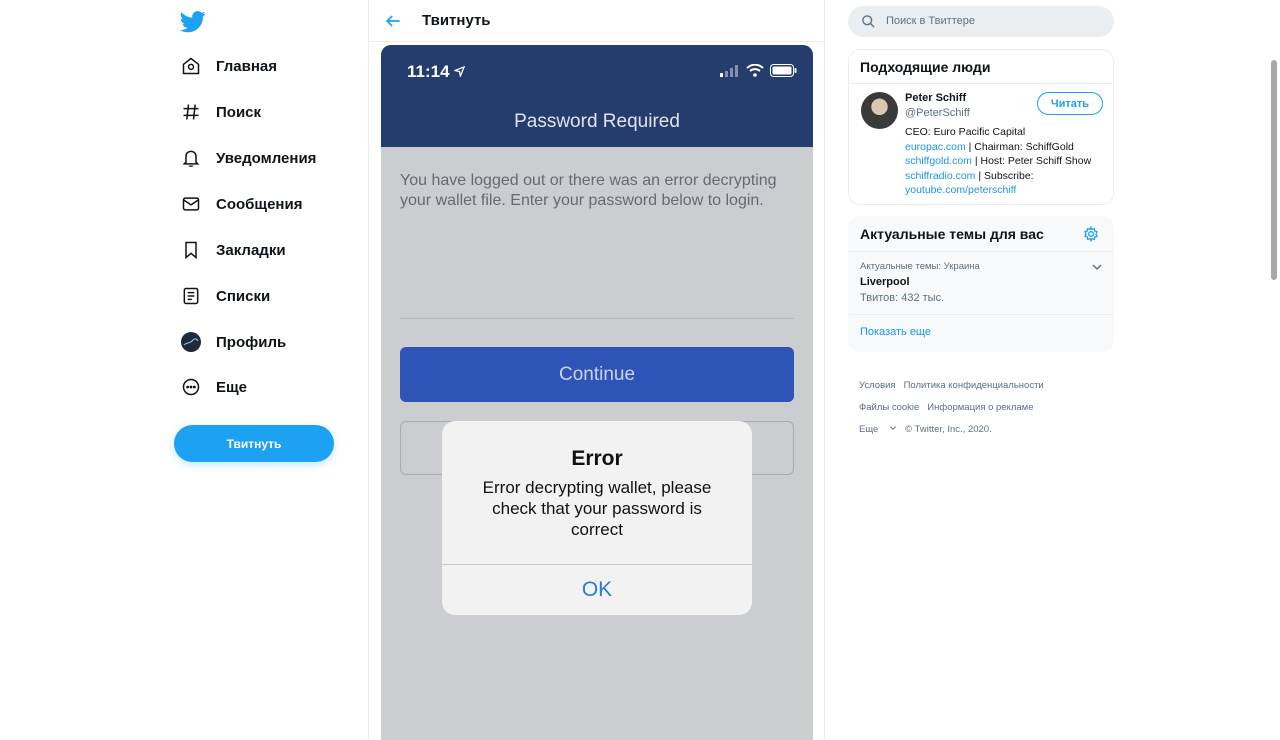 The height and width of the screenshot is (740, 1280). Describe the element at coordinates (456, 20) in the screenshot. I see `page-title: Твитнуть` at that location.